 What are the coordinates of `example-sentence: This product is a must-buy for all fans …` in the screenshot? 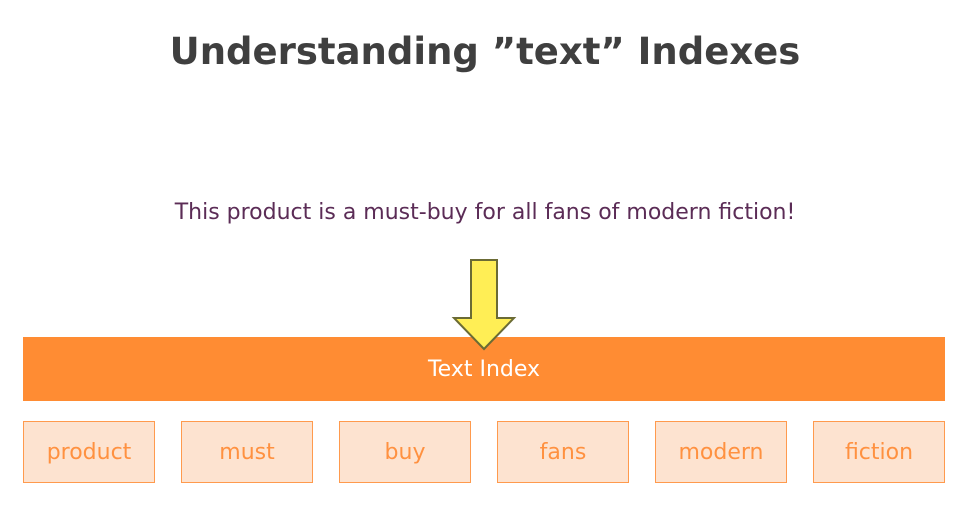 It's located at (485, 212).